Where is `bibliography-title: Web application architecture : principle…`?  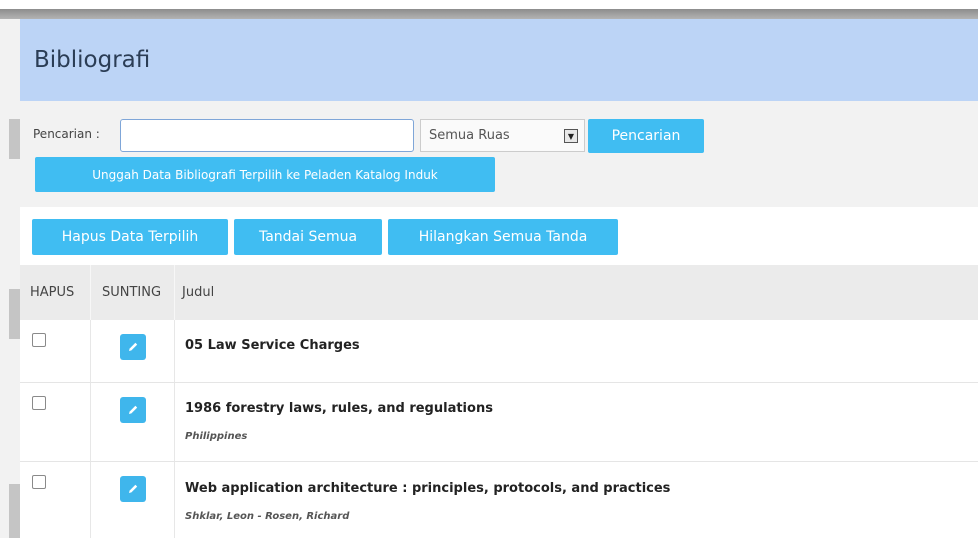
bibliography-title: Web application architecture : principle… is located at coordinates (427, 488).